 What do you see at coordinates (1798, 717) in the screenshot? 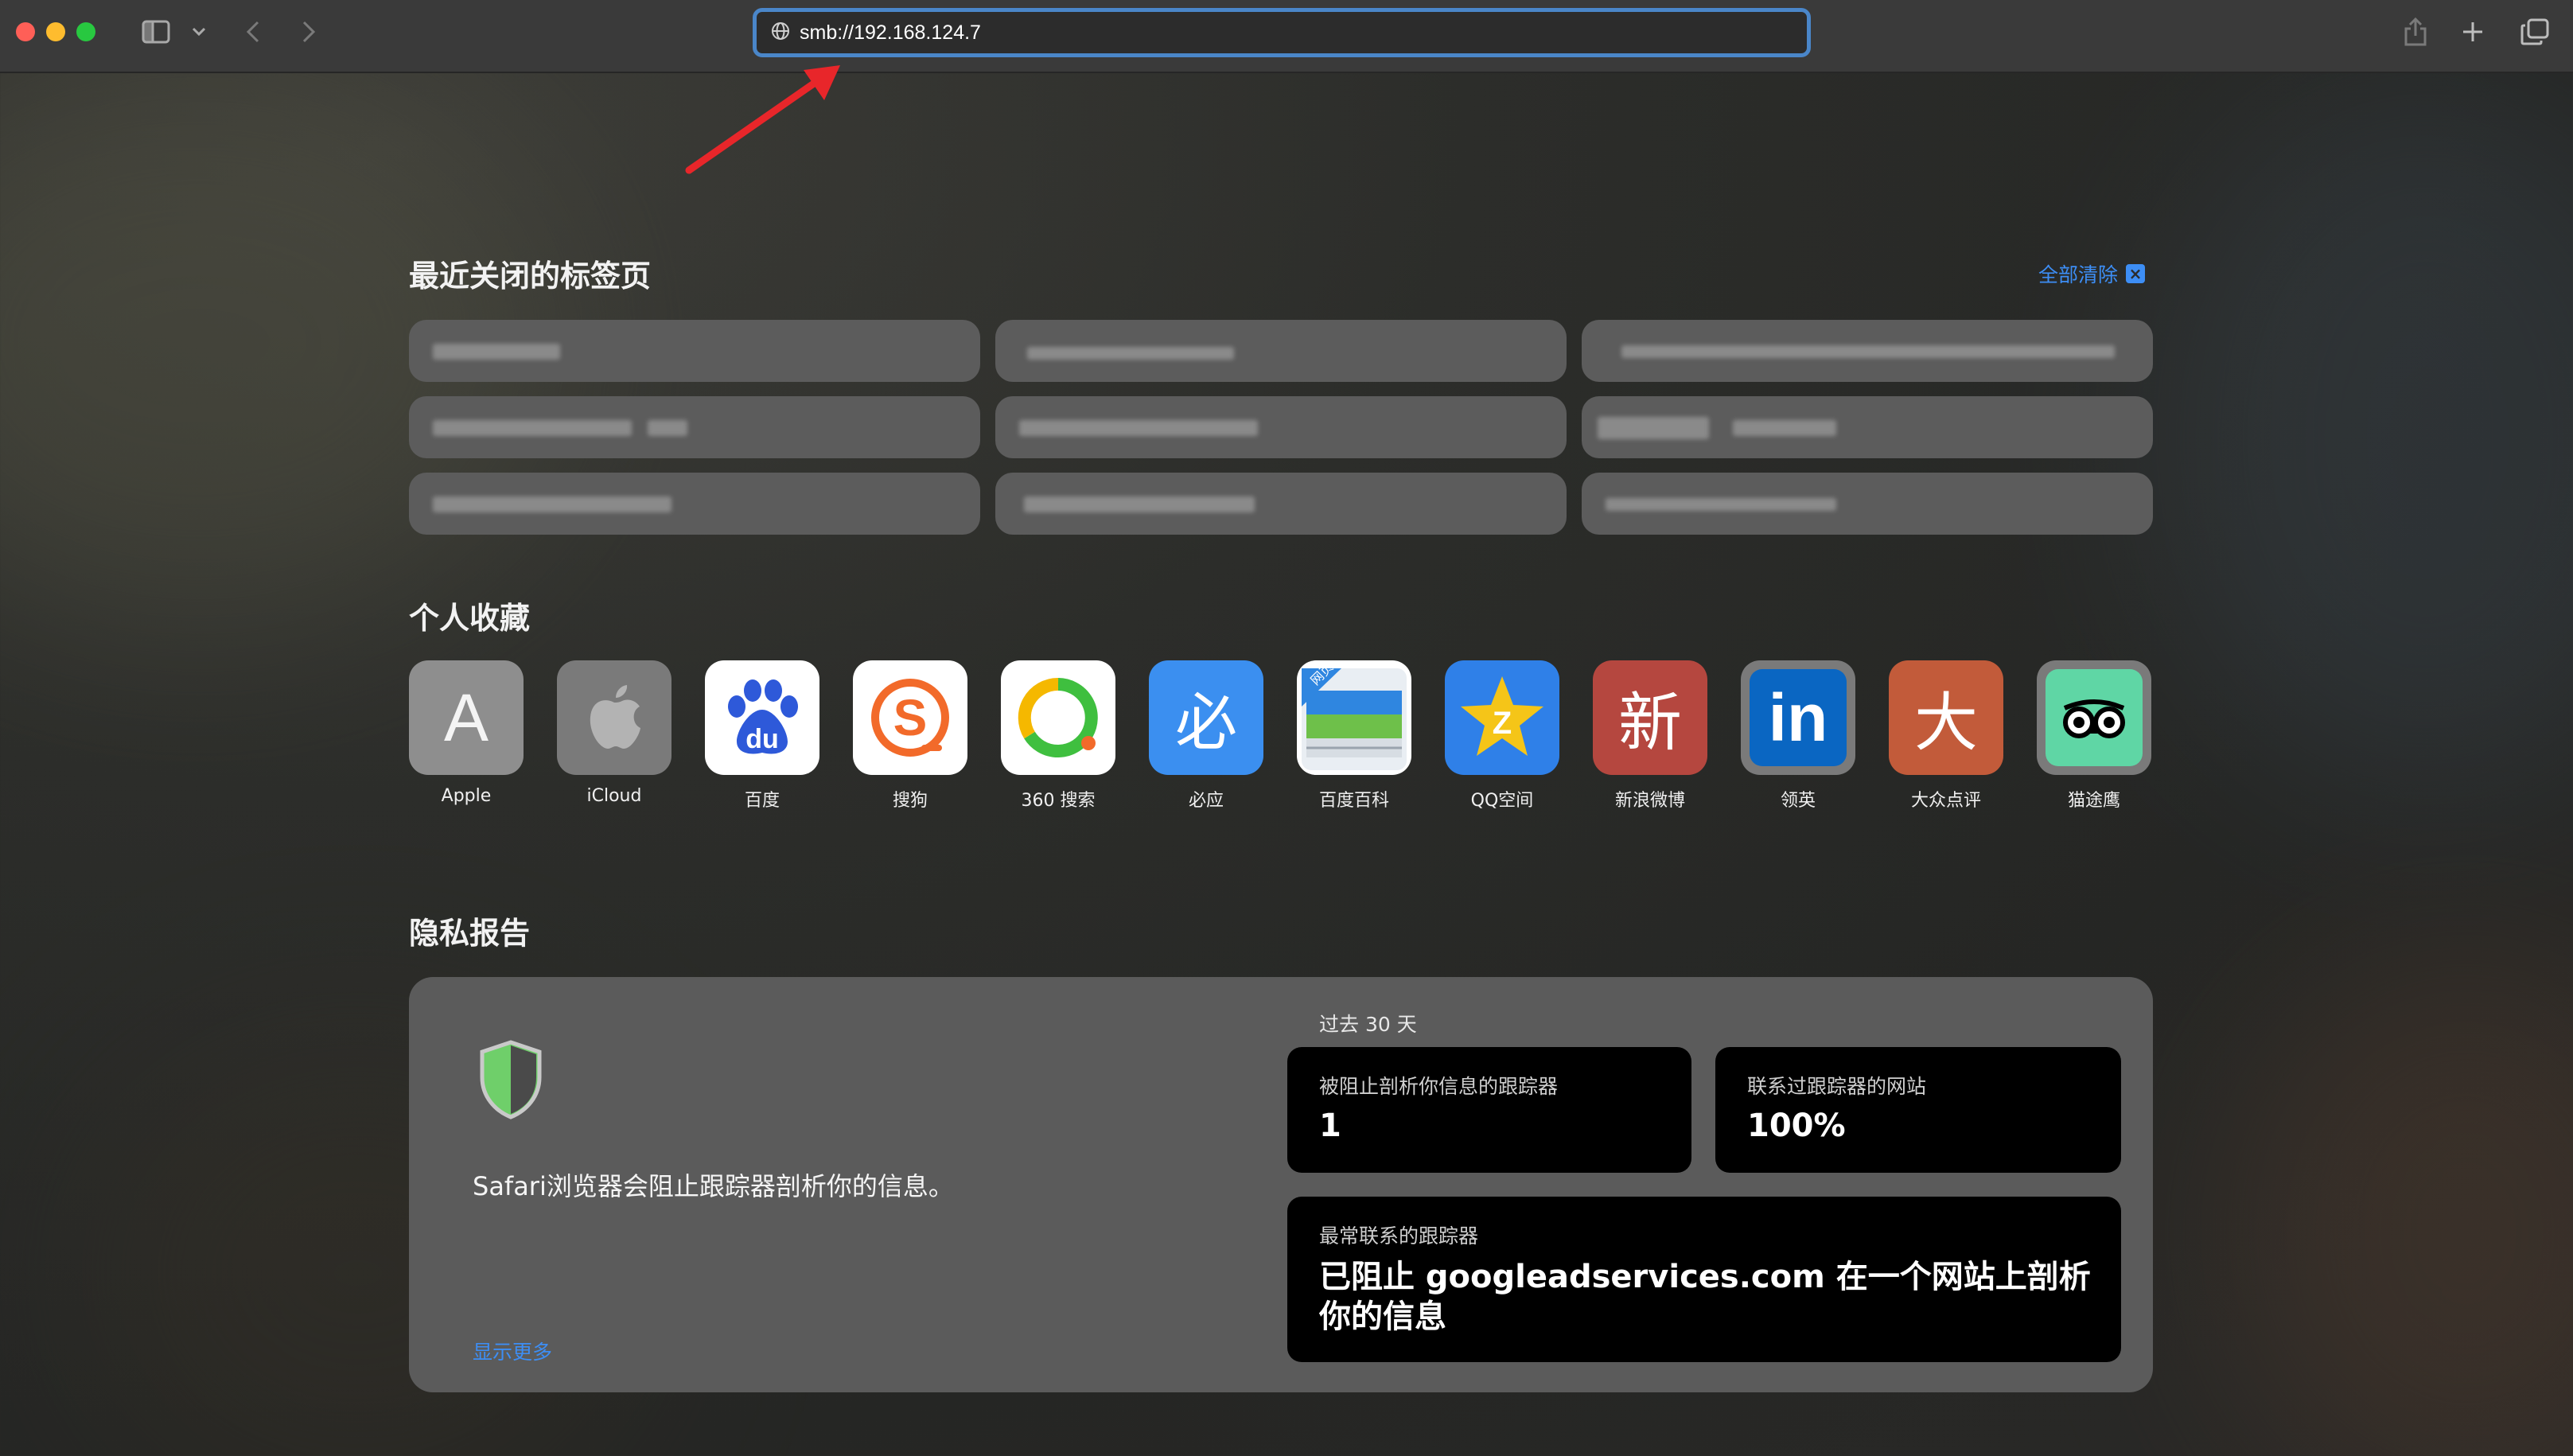
I see `linkedin-logo-icon: in` at bounding box center [1798, 717].